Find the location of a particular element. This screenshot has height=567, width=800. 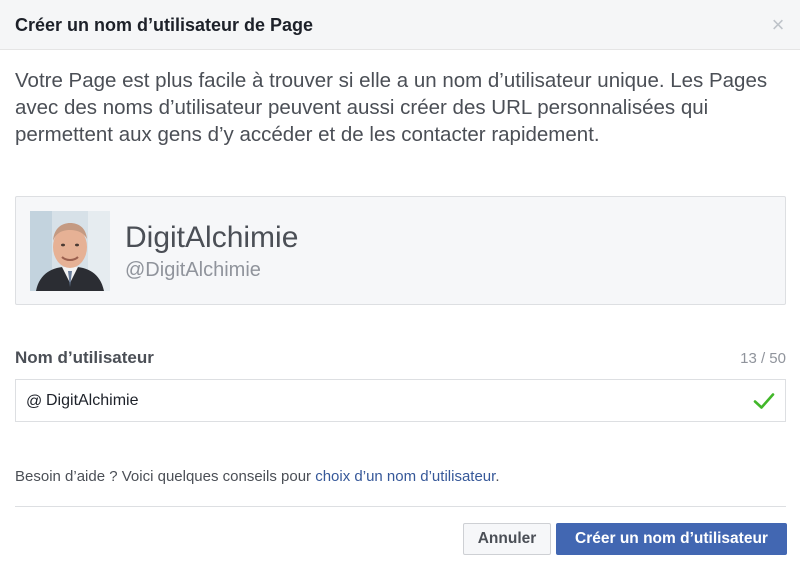

profile-photo is located at coordinates (70, 251).